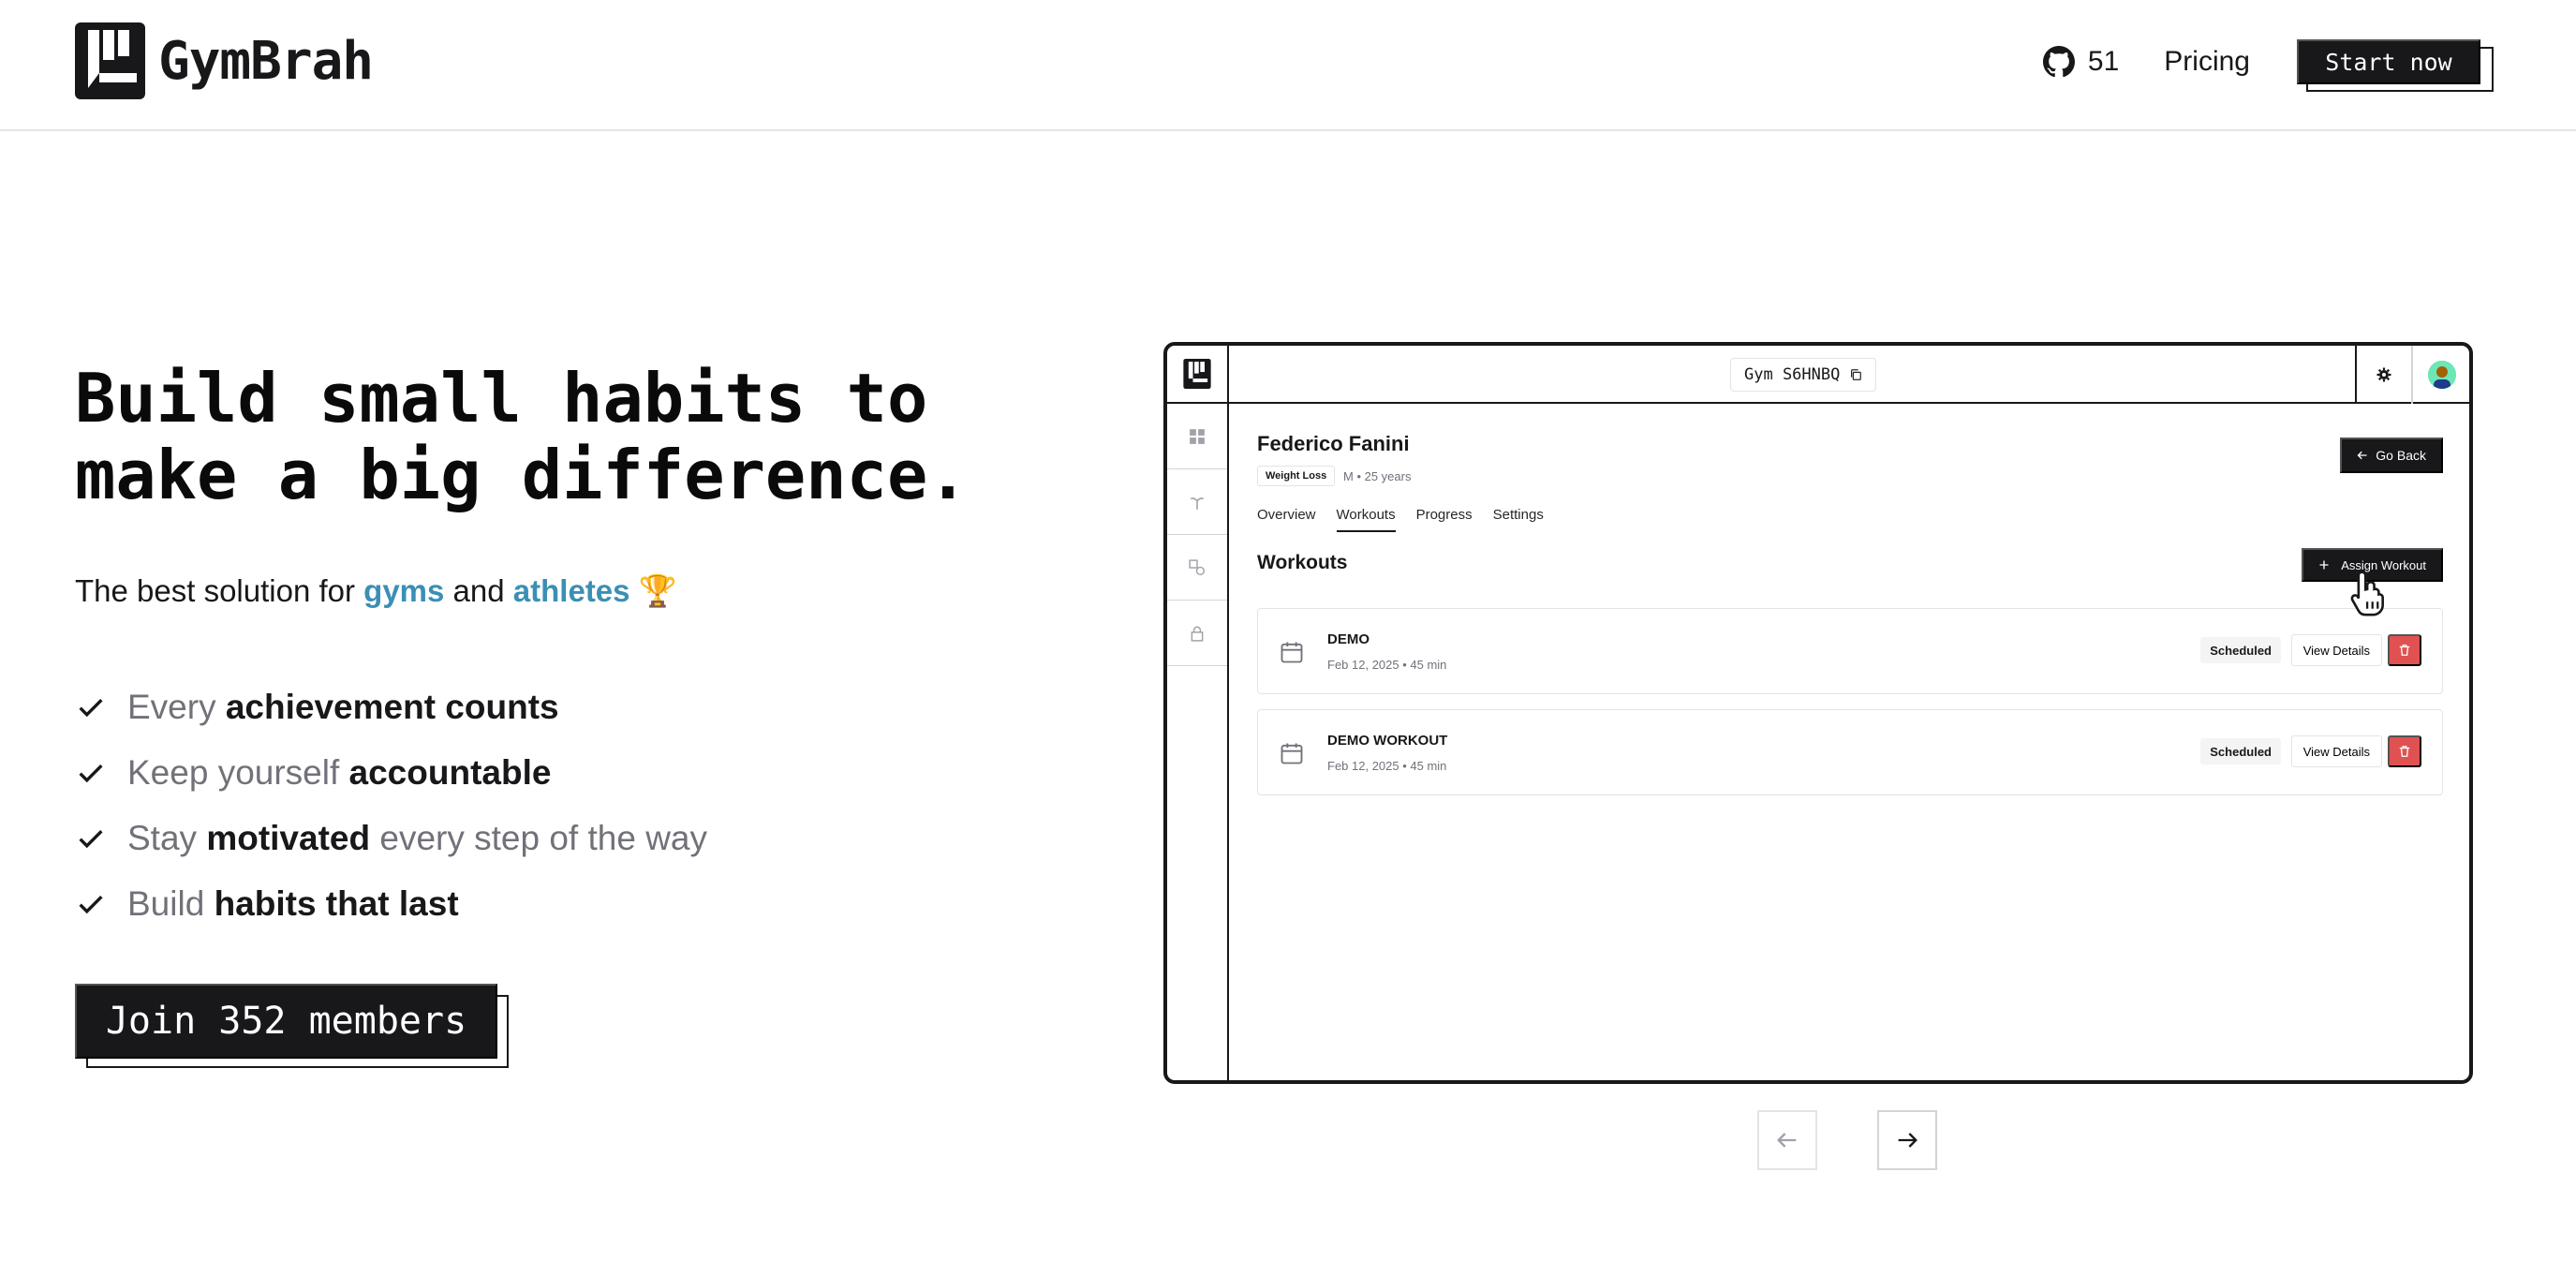 The image size is (2576, 1276). Describe the element at coordinates (1198, 713) in the screenshot. I see `mock-sidebar` at that location.